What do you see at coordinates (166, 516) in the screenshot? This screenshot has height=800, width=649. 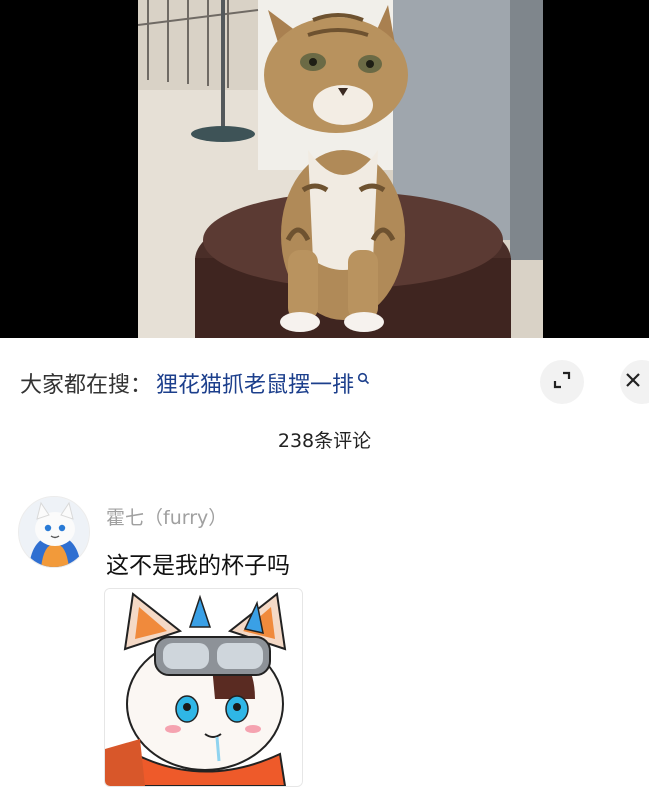 I see `comment-username: 霍七（furry）` at bounding box center [166, 516].